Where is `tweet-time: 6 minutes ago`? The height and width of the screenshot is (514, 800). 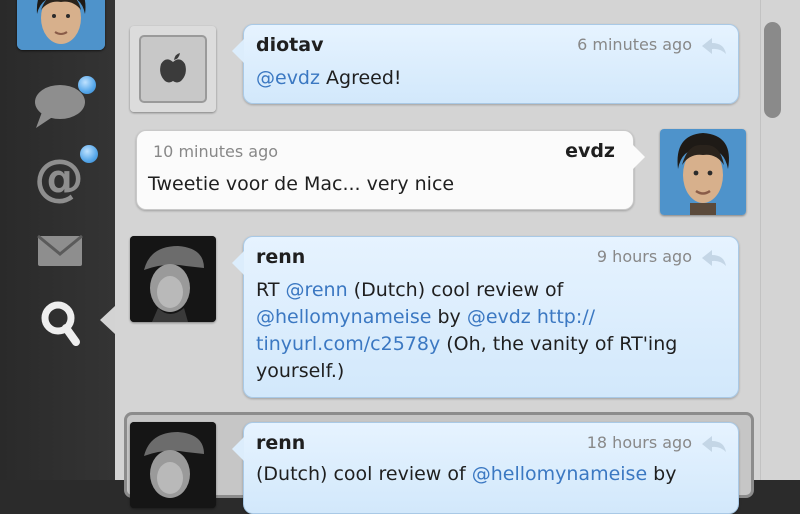 tweet-time: 6 minutes ago is located at coordinates (634, 44).